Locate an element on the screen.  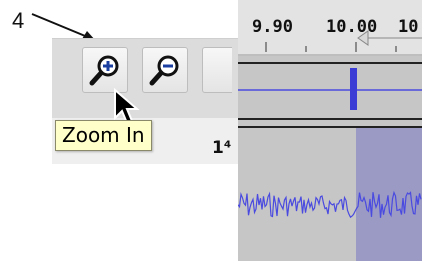
zoom-in-button is located at coordinates (105, 70).